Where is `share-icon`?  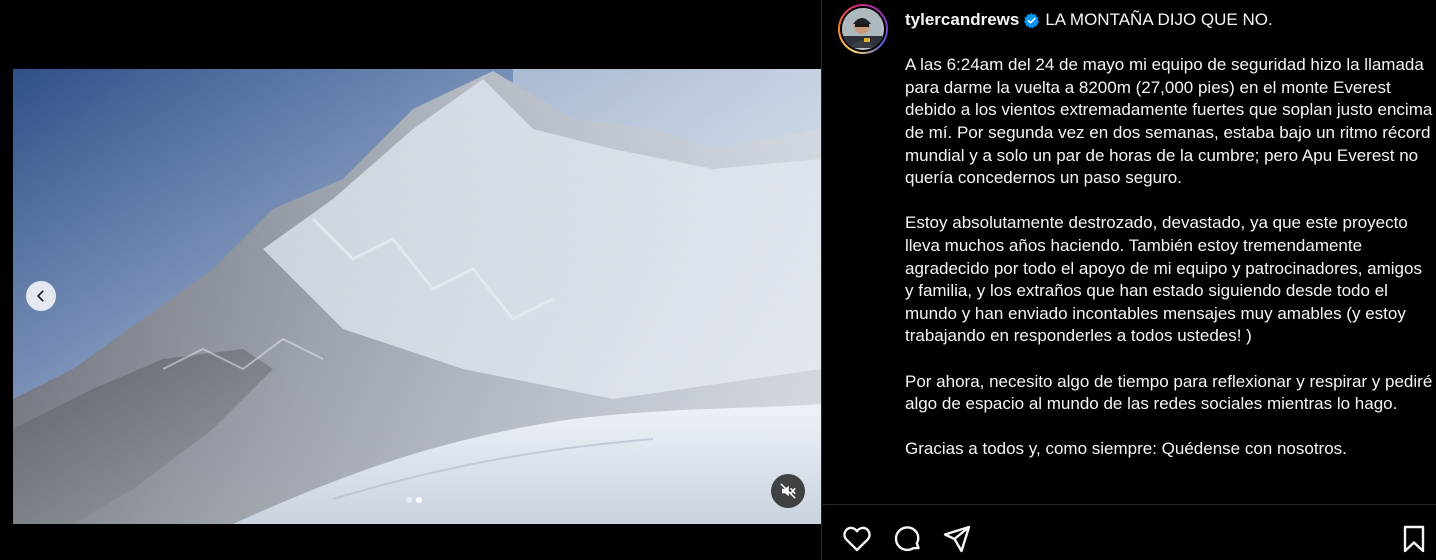
share-icon is located at coordinates (957, 539).